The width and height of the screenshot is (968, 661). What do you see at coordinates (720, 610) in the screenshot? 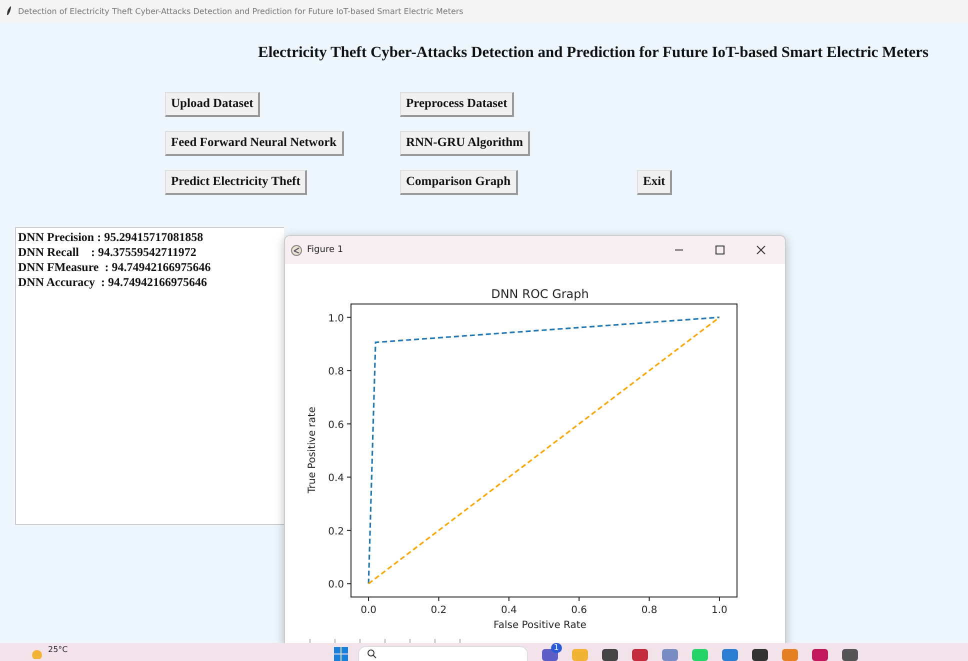
I see `x-tick-label: 1.0` at bounding box center [720, 610].